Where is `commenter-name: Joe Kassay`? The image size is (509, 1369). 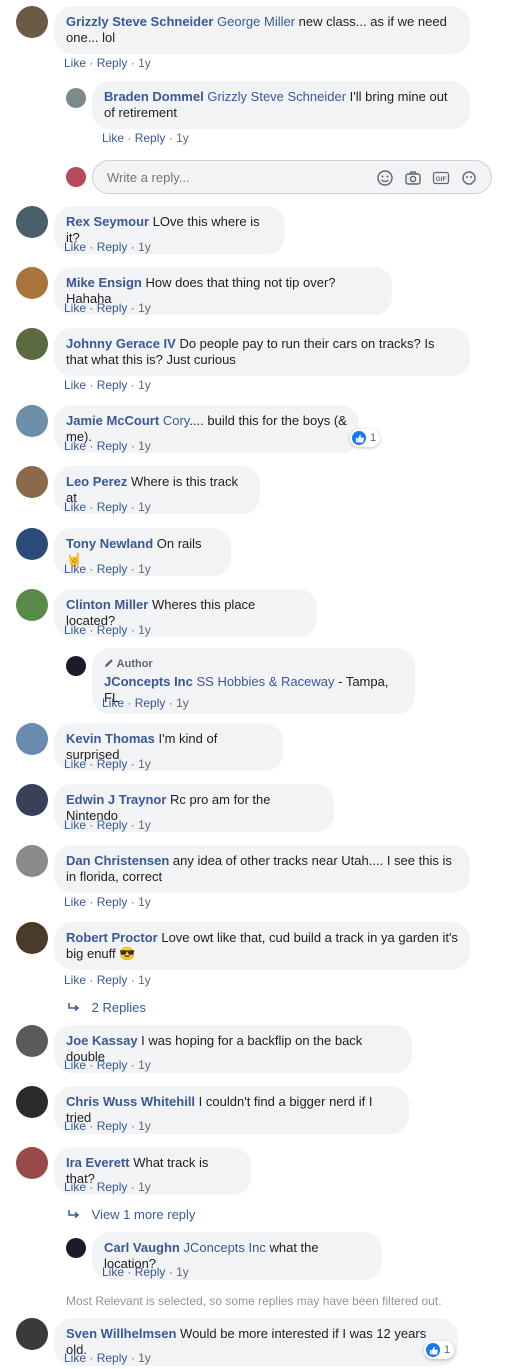 commenter-name: Joe Kassay is located at coordinates (102, 1040).